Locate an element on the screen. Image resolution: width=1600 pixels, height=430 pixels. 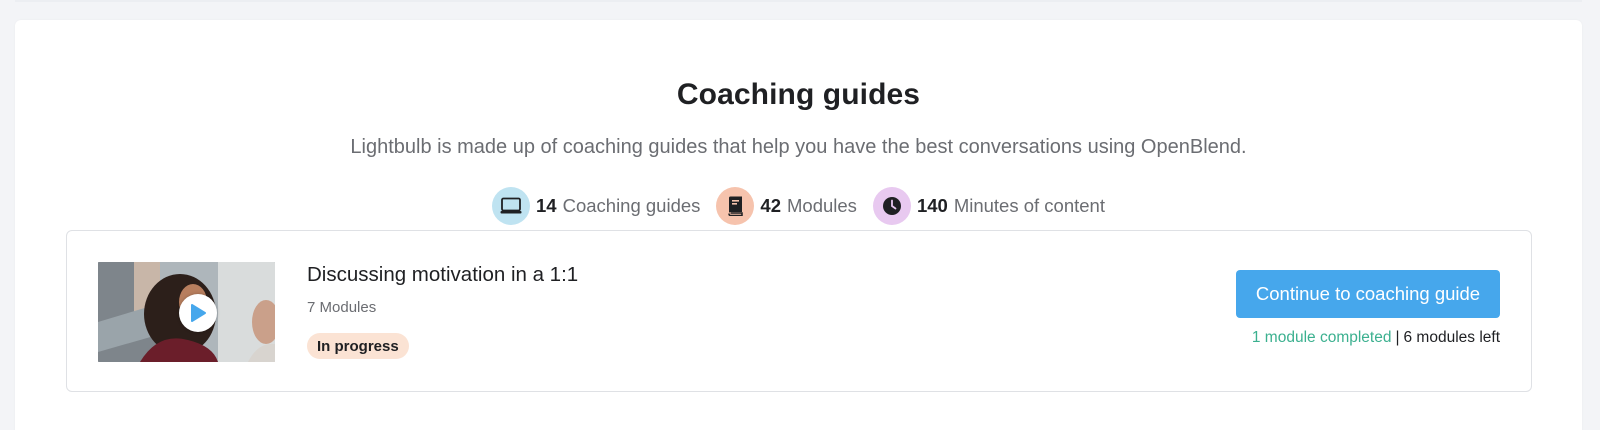
stat-label: Minutes of content is located at coordinates (1029, 205).